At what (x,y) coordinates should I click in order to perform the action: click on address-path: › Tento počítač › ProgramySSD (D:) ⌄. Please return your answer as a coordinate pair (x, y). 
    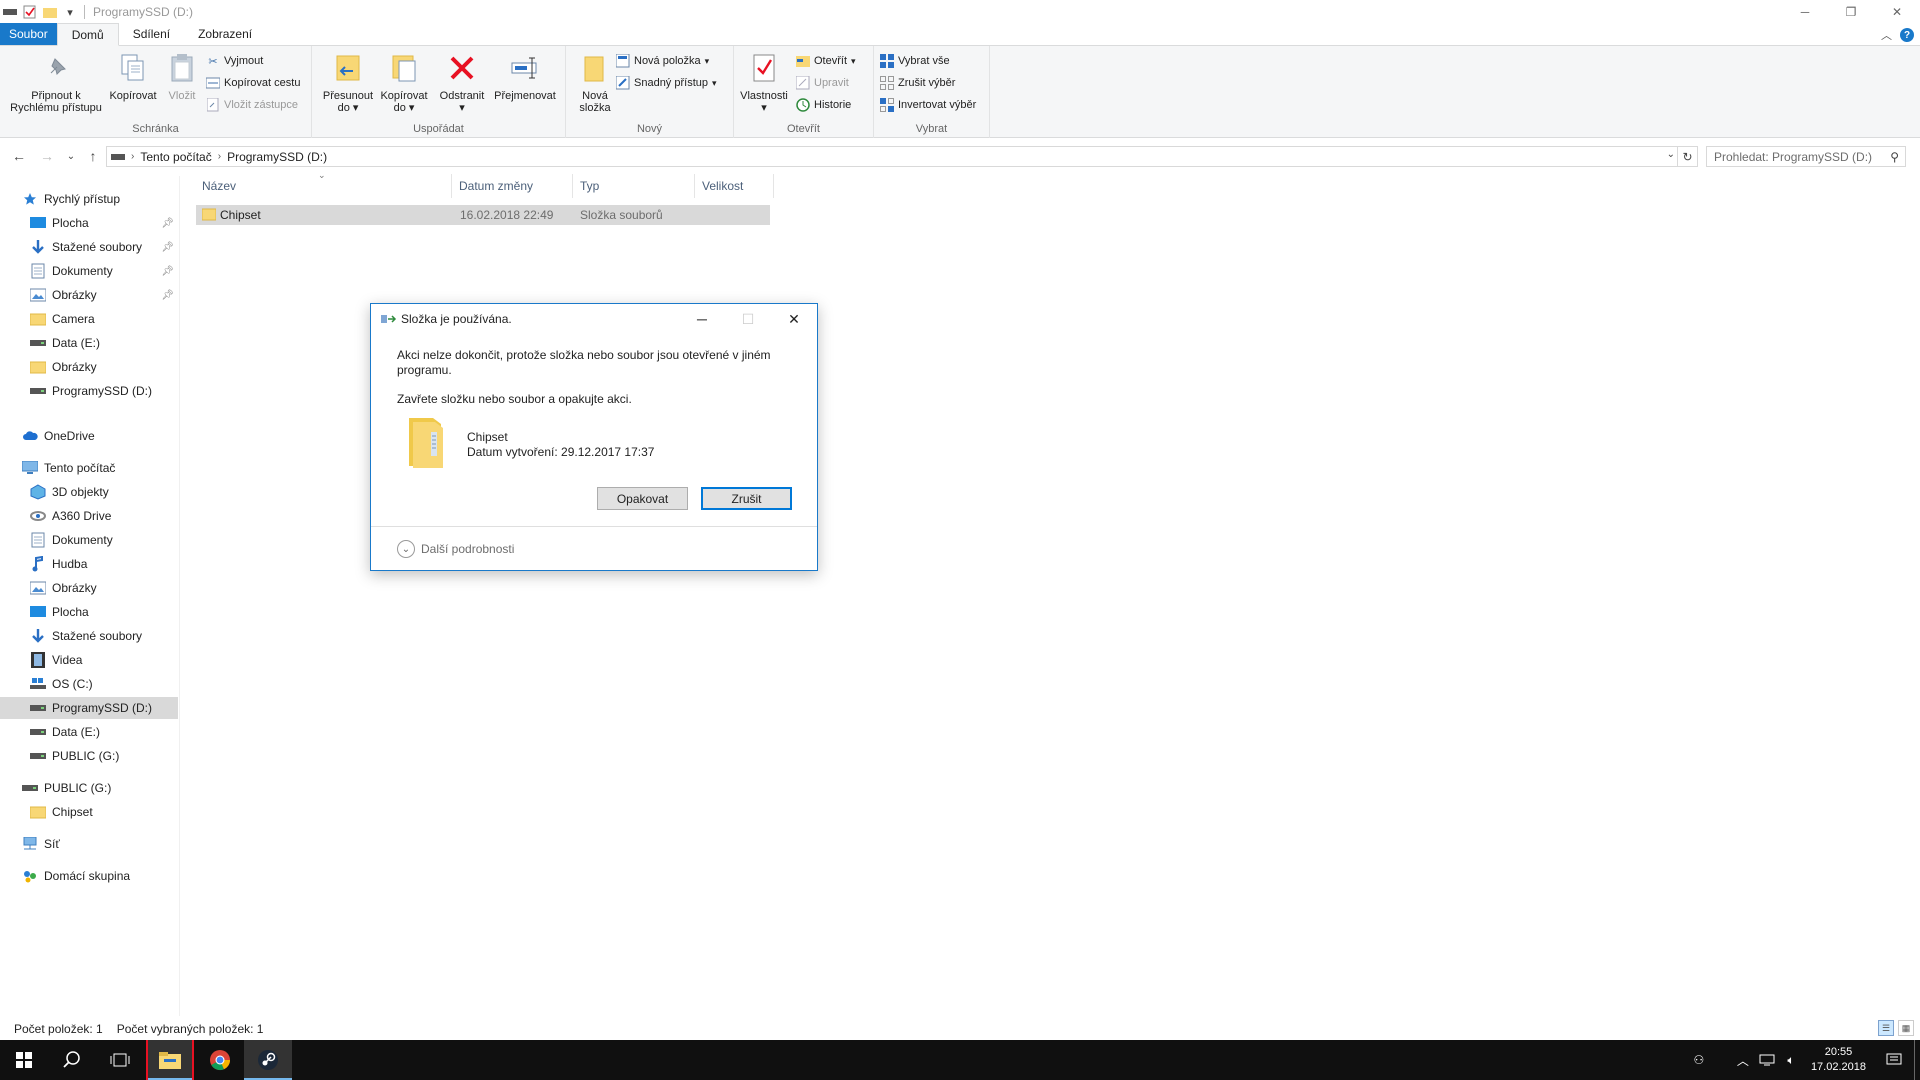
    Looking at the image, I should click on (892, 156).